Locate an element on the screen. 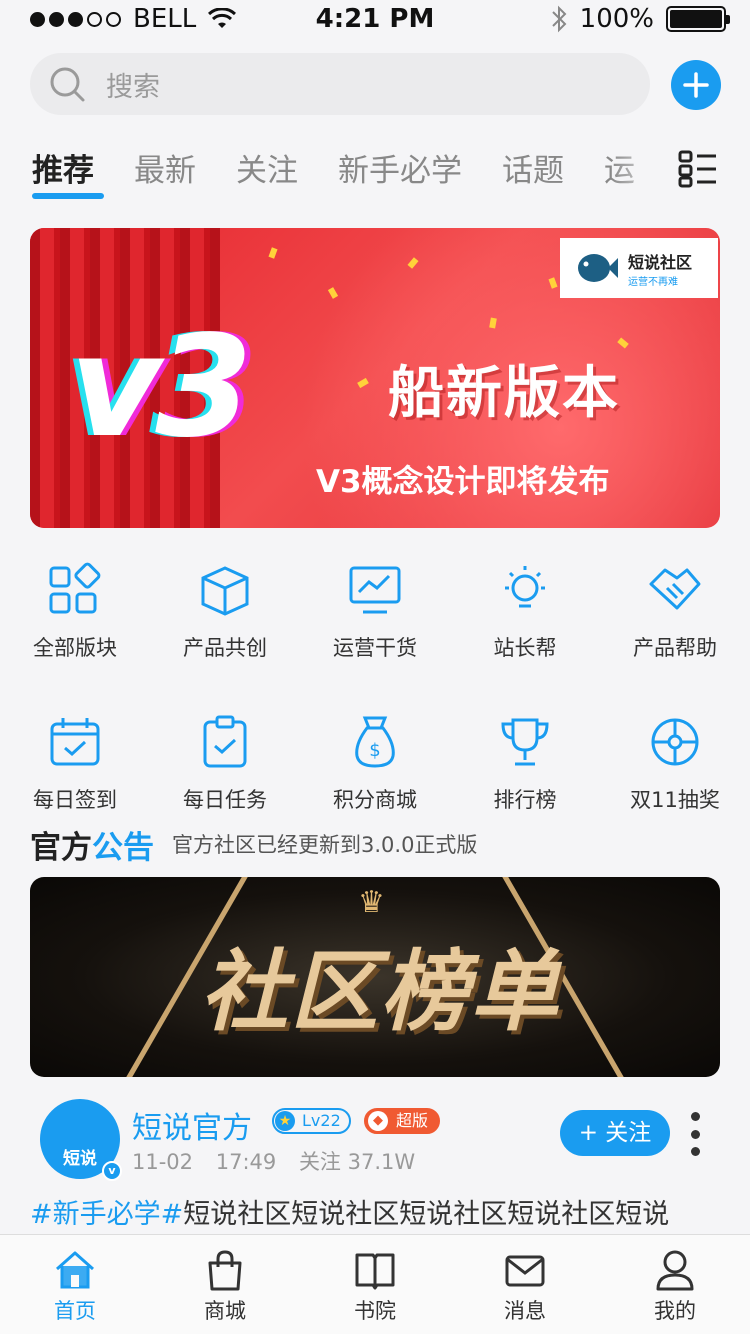 The width and height of the screenshot is (750, 1334). grid-item-product-help: 产品帮助 is located at coordinates (675, 612).